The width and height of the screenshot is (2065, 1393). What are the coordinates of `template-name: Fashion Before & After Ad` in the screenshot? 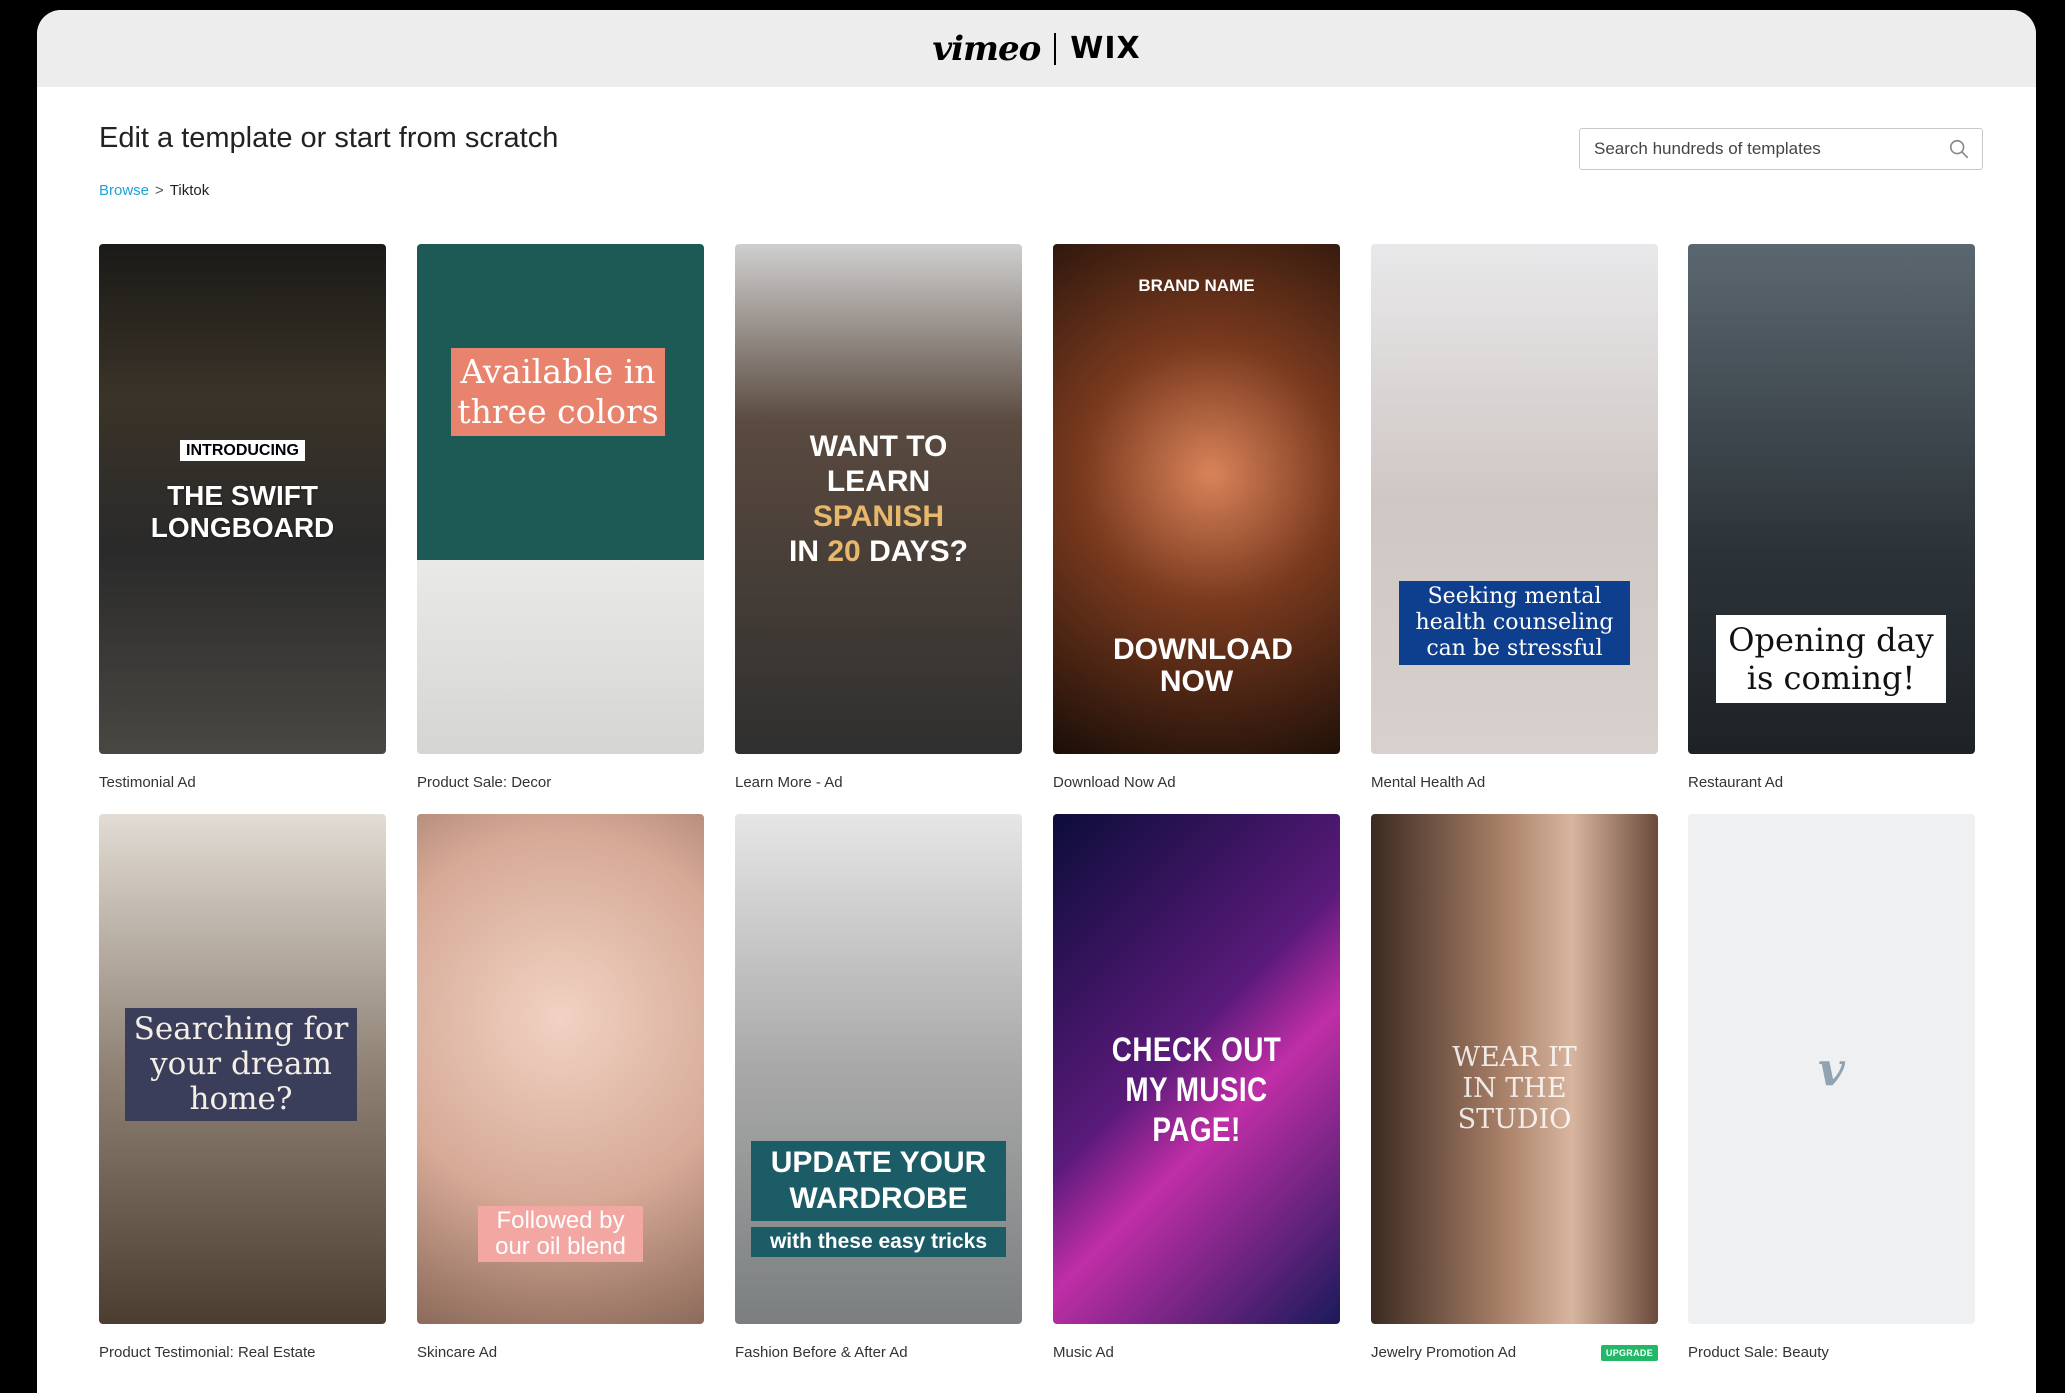 It's located at (821, 1352).